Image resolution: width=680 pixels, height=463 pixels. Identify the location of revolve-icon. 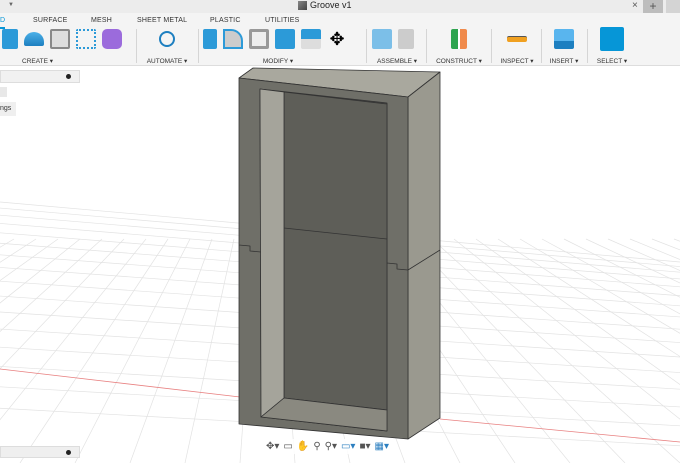
(34, 39).